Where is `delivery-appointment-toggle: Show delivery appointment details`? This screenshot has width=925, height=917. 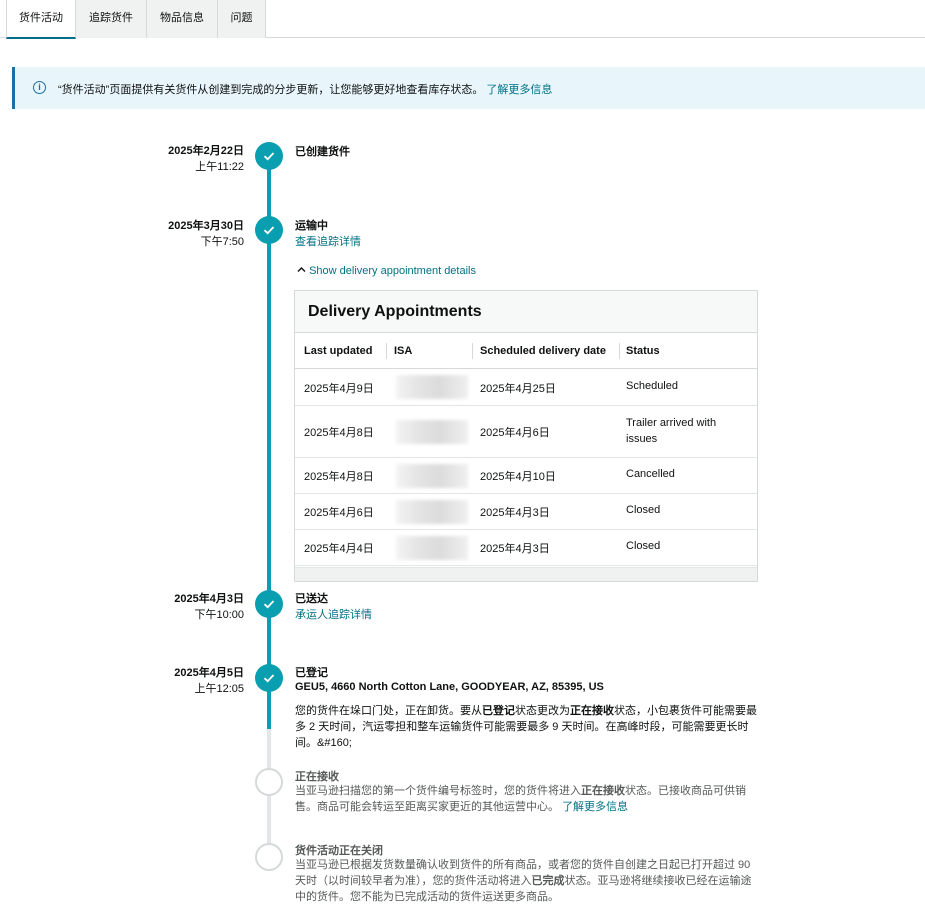 delivery-appointment-toggle: Show delivery appointment details is located at coordinates (386, 271).